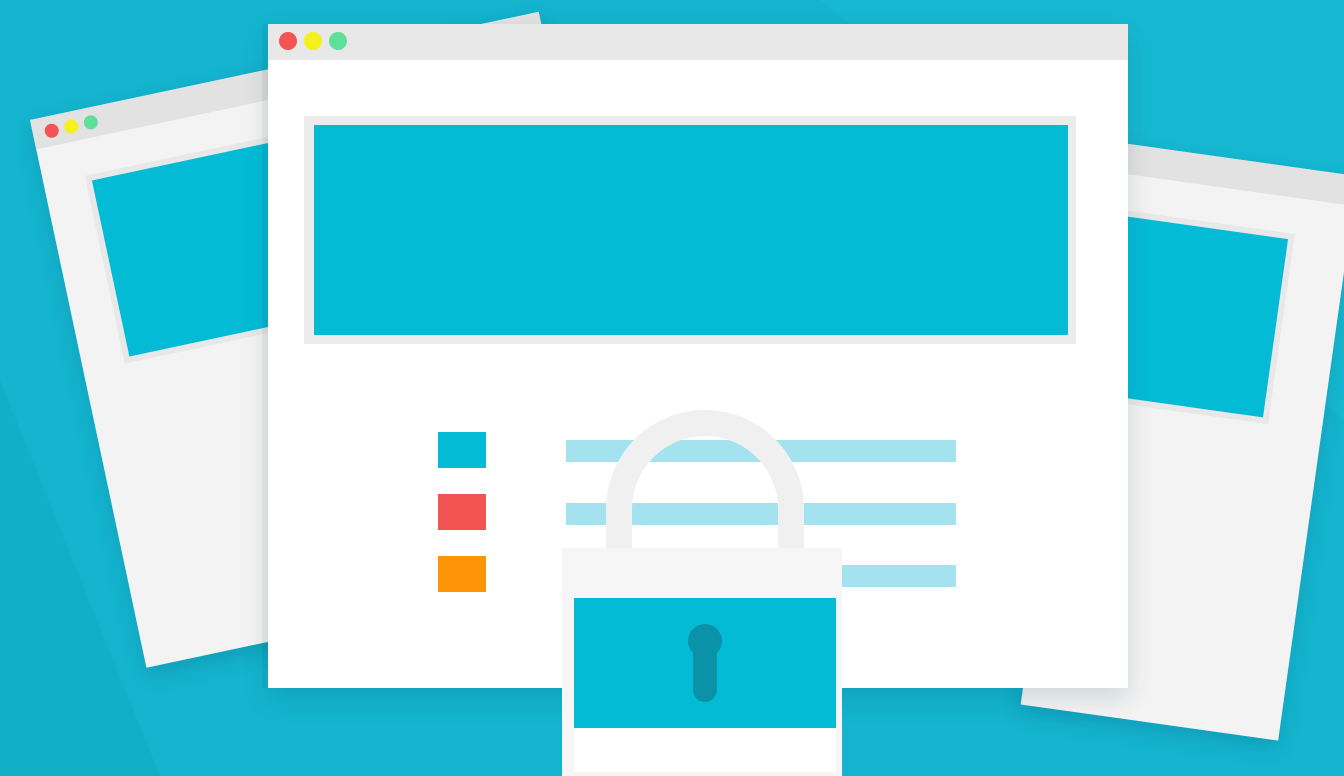 The width and height of the screenshot is (1344, 776). What do you see at coordinates (338, 41) in the screenshot?
I see `maximize-dot-icon` at bounding box center [338, 41].